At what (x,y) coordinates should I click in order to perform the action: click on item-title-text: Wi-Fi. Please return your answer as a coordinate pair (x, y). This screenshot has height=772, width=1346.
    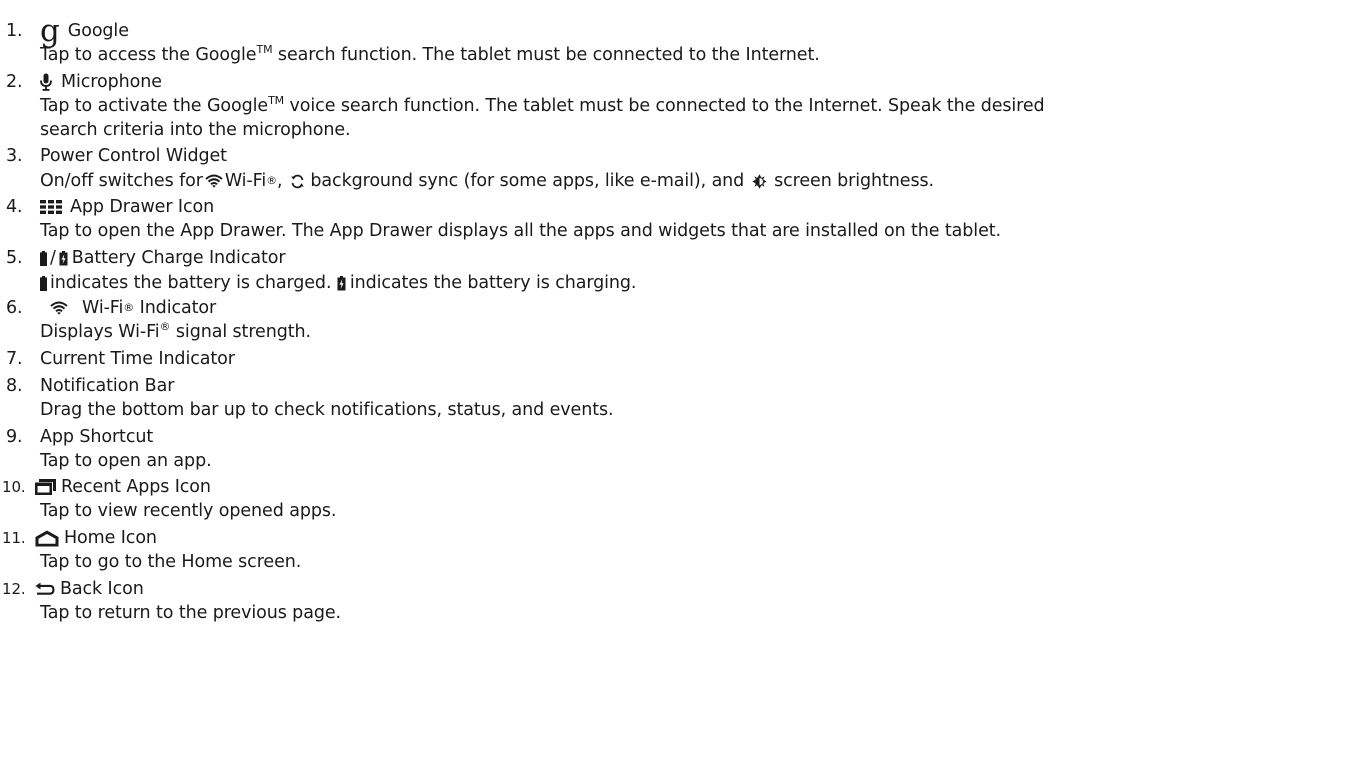
    Looking at the image, I should click on (103, 308).